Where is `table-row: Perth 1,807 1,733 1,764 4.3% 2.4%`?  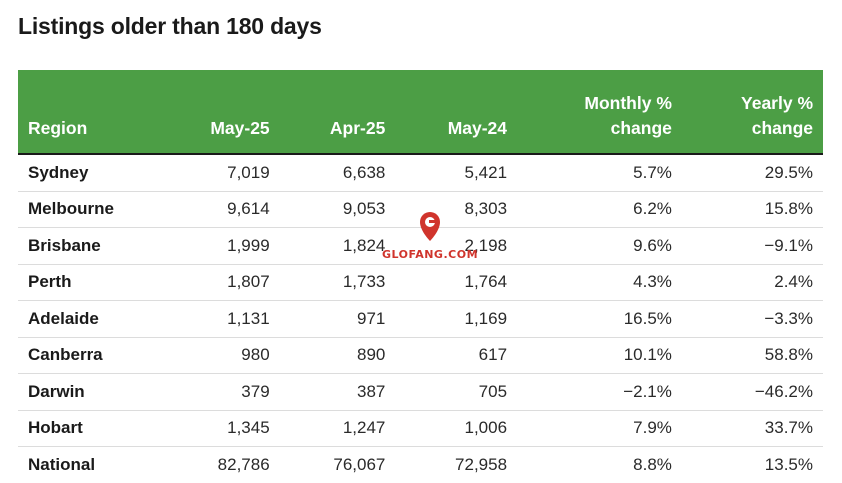
table-row: Perth 1,807 1,733 1,764 4.3% 2.4% is located at coordinates (420, 282).